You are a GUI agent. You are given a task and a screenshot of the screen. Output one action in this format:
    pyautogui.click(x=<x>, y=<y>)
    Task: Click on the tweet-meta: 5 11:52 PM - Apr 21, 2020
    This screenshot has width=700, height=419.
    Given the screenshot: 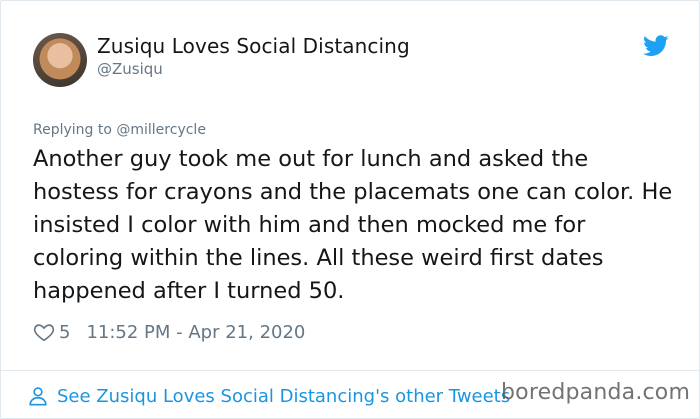 What is the action you would take?
    pyautogui.click(x=169, y=332)
    